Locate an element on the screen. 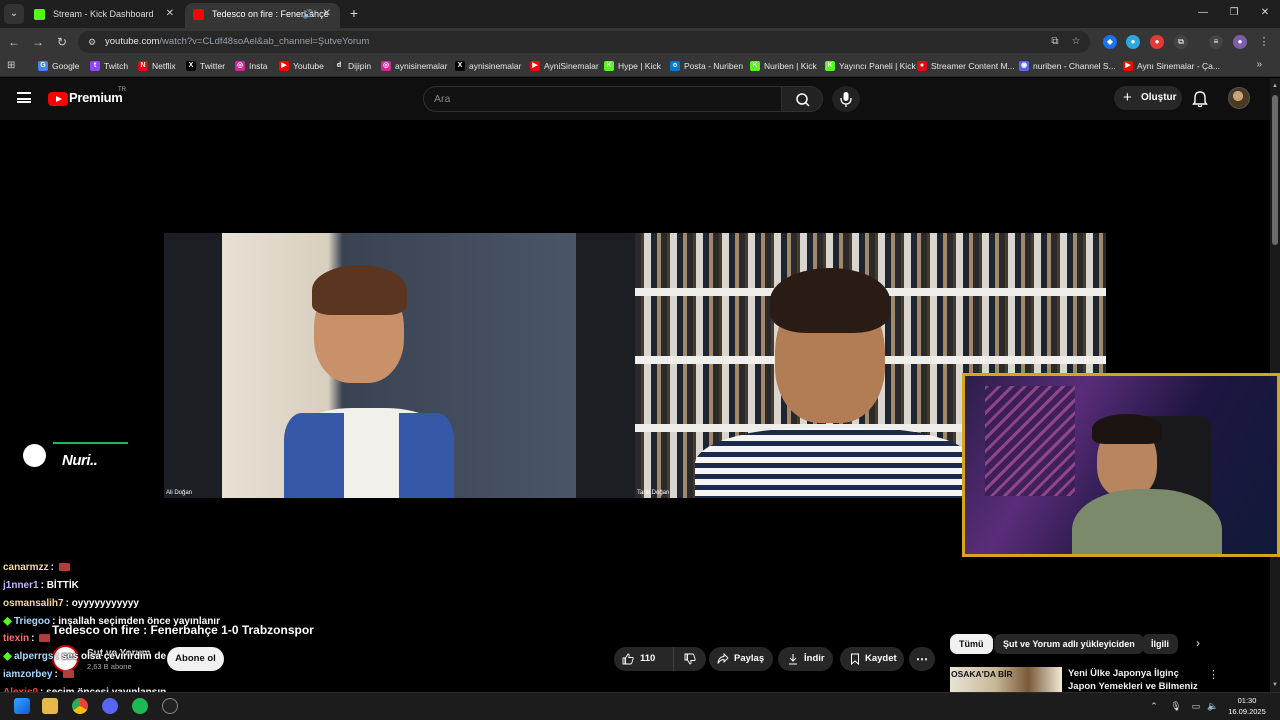 This screenshot has height=720, width=1280. bookmark-item: Xaynisinemalar is located at coordinates (488, 66).